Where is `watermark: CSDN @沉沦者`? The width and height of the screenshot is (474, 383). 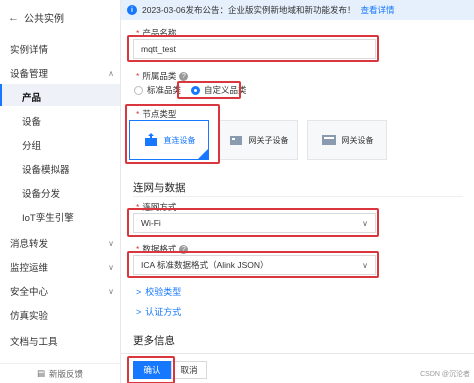
watermark: CSDN @沉沦者 is located at coordinates (445, 374).